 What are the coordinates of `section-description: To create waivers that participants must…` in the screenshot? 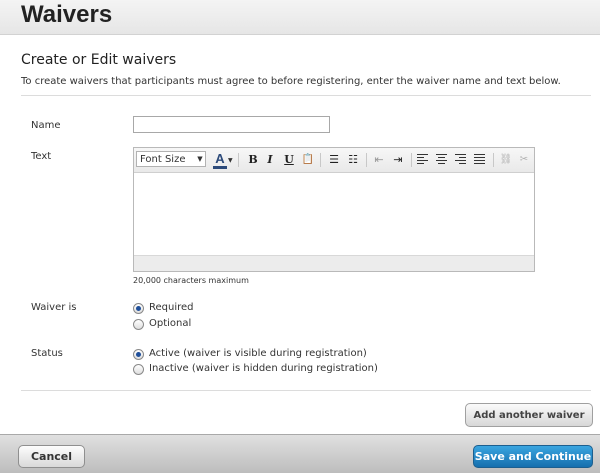 It's located at (291, 81).